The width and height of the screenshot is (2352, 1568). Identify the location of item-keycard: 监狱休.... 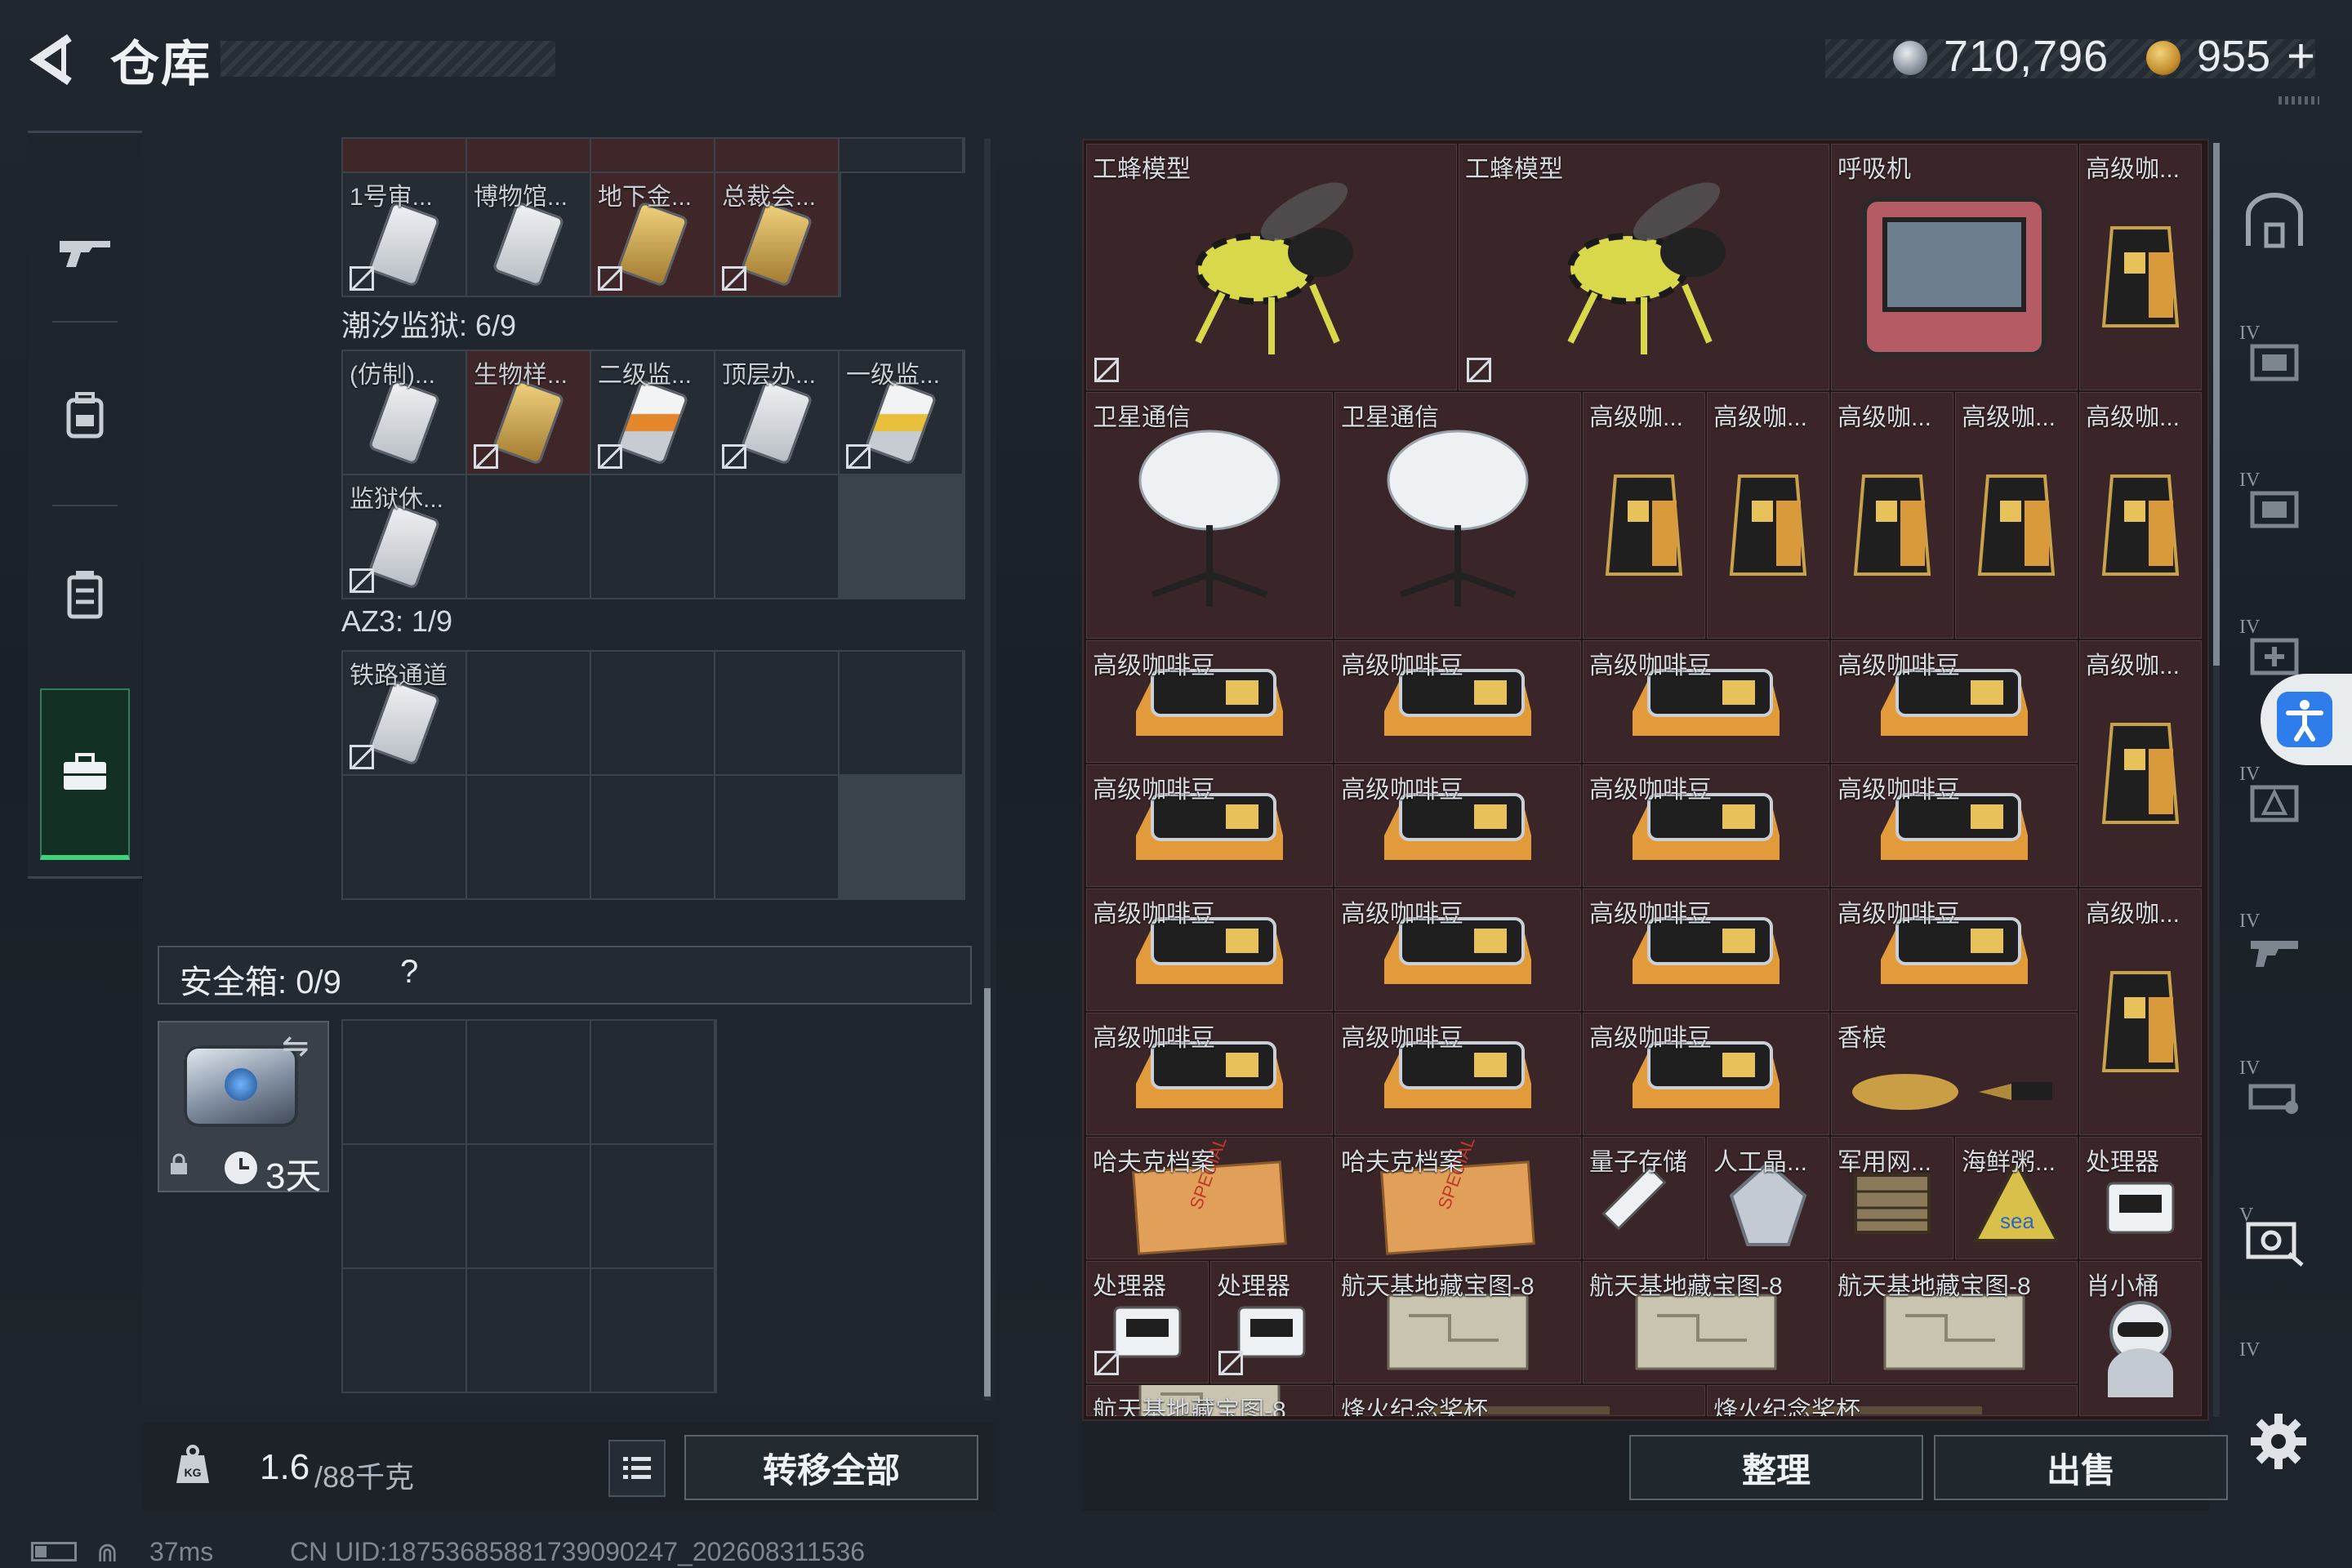
(404, 536).